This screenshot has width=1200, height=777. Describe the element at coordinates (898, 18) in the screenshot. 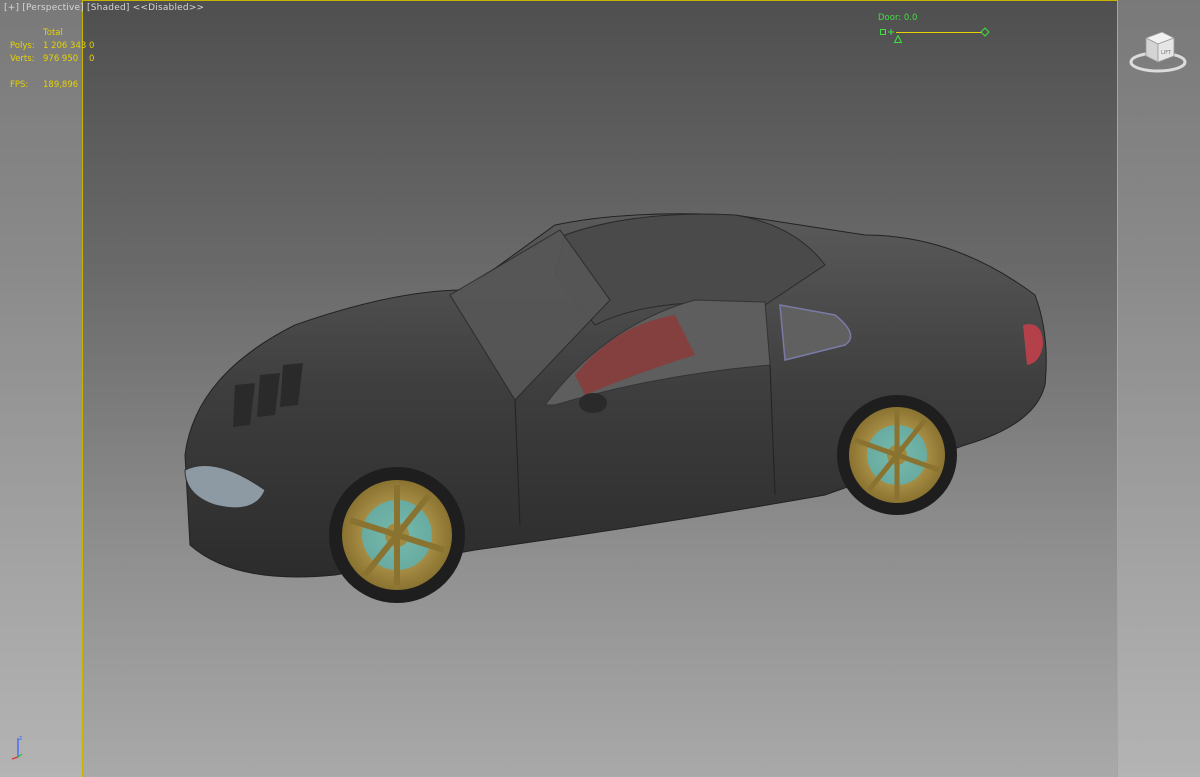

I see `door-slider-label: Door: 0.0` at that location.